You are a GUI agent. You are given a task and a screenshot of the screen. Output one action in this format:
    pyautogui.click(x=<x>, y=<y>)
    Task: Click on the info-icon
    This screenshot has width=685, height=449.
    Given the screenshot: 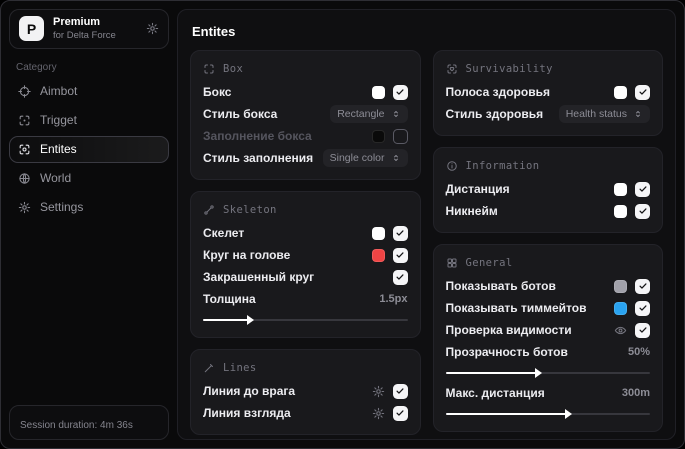 What is the action you would take?
    pyautogui.click(x=452, y=166)
    